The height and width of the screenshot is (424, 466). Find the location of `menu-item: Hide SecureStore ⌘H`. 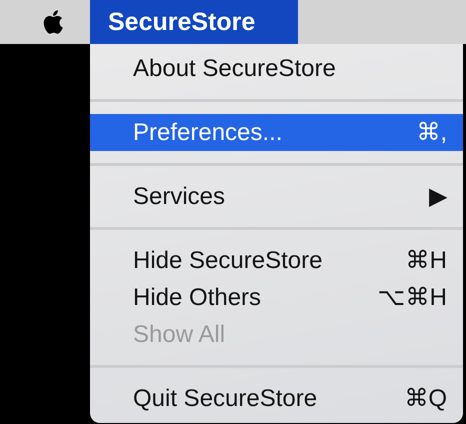

menu-item: Hide SecureStore ⌘H is located at coordinates (276, 260).